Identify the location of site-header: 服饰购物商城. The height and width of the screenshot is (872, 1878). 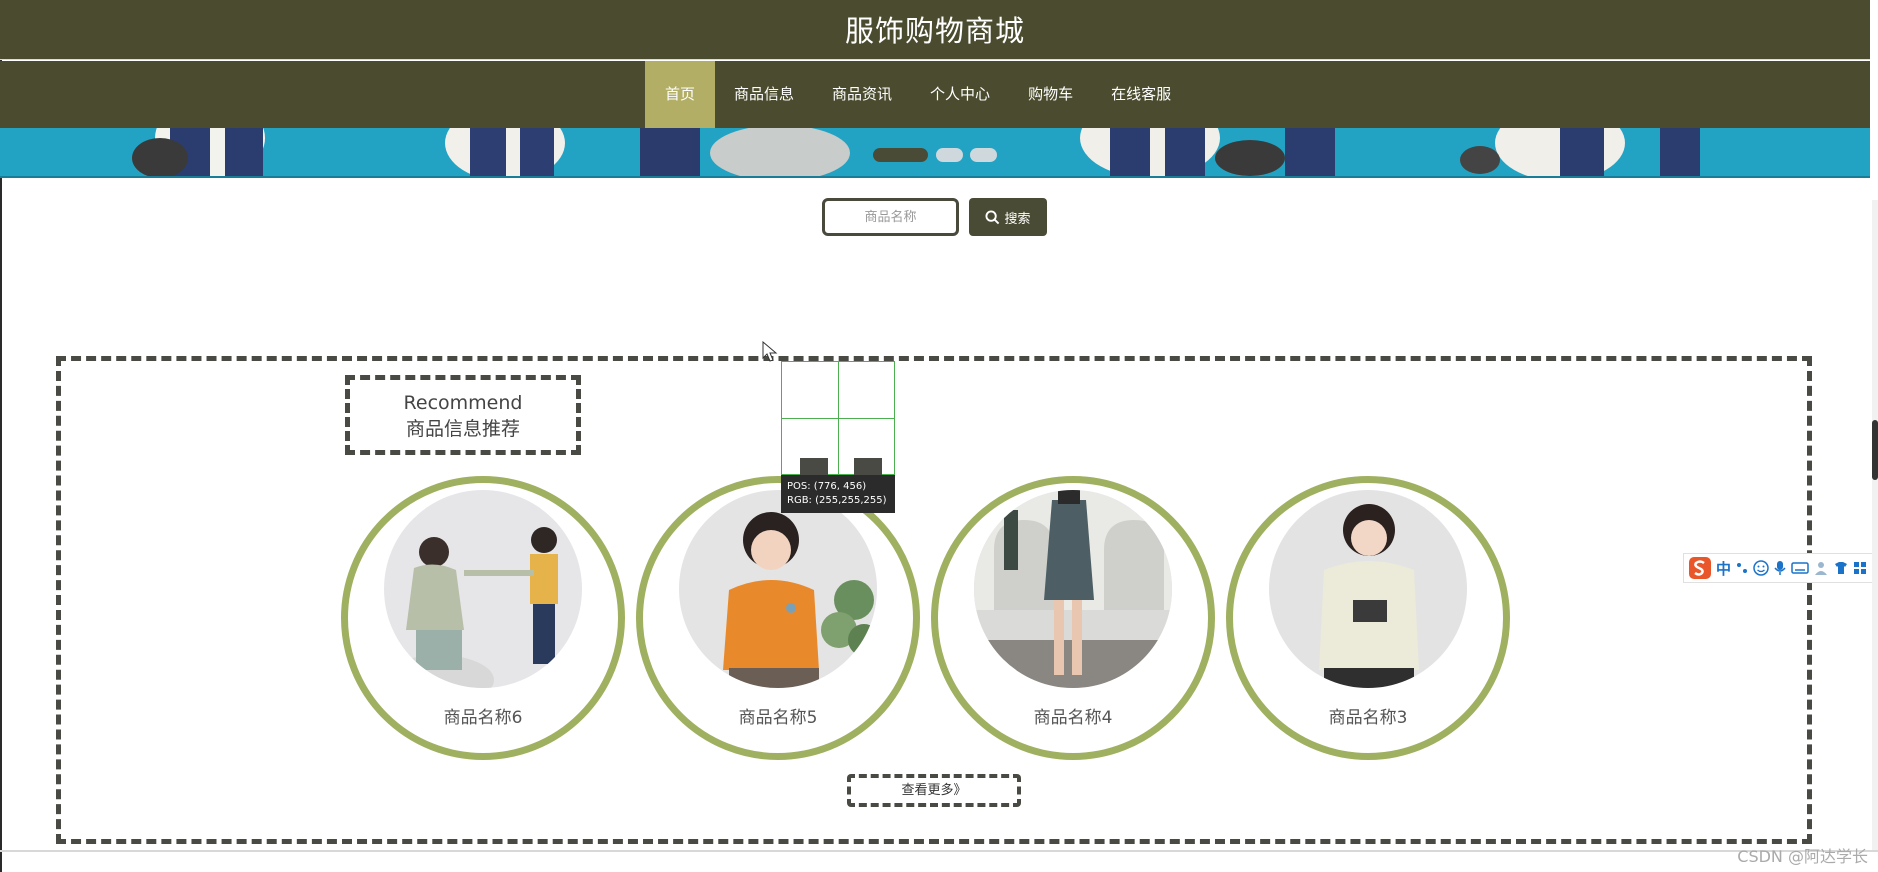
(935, 30).